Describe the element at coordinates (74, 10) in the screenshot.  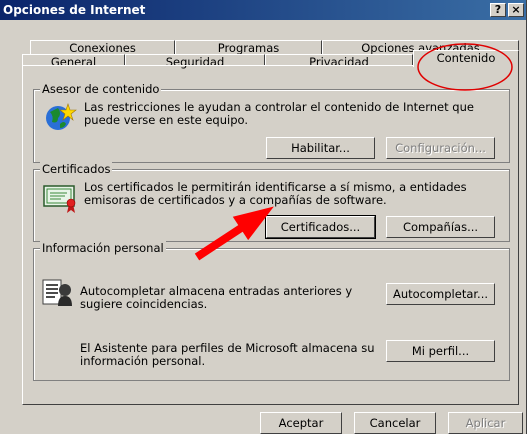
I see `window-title: Opciones de Internet` at that location.